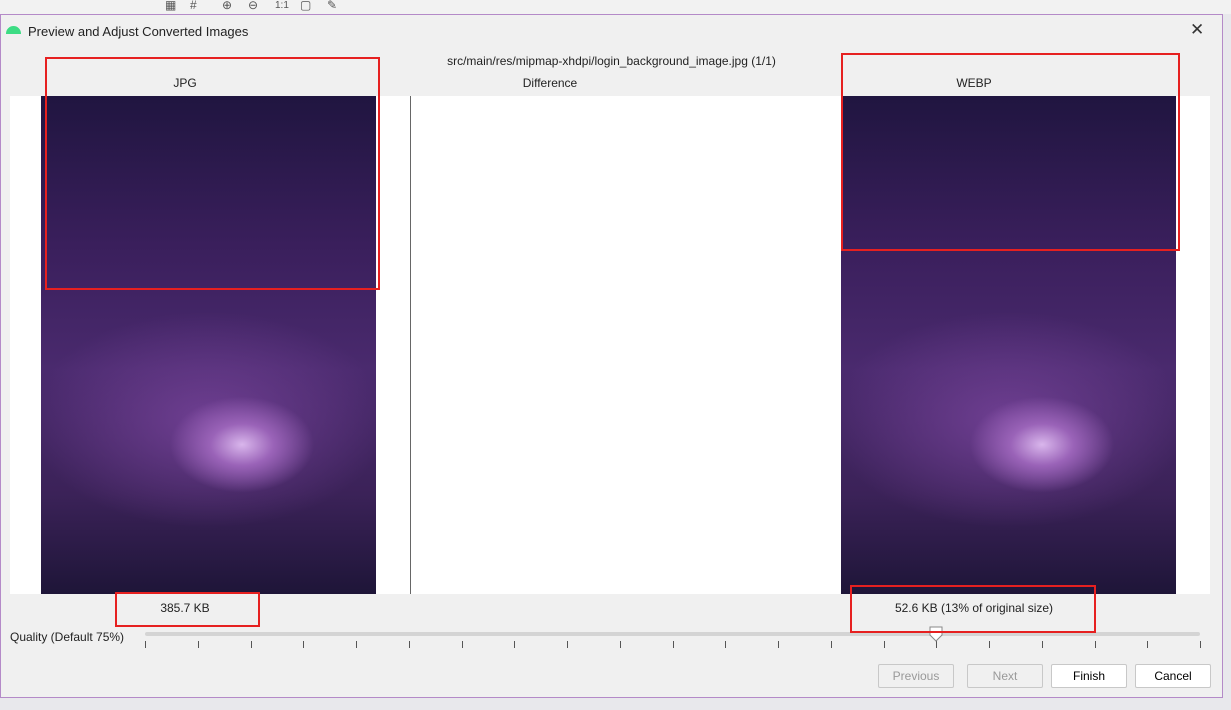  Describe the element at coordinates (227, 6) in the screenshot. I see `zoom-in-icon: ⊕` at that location.